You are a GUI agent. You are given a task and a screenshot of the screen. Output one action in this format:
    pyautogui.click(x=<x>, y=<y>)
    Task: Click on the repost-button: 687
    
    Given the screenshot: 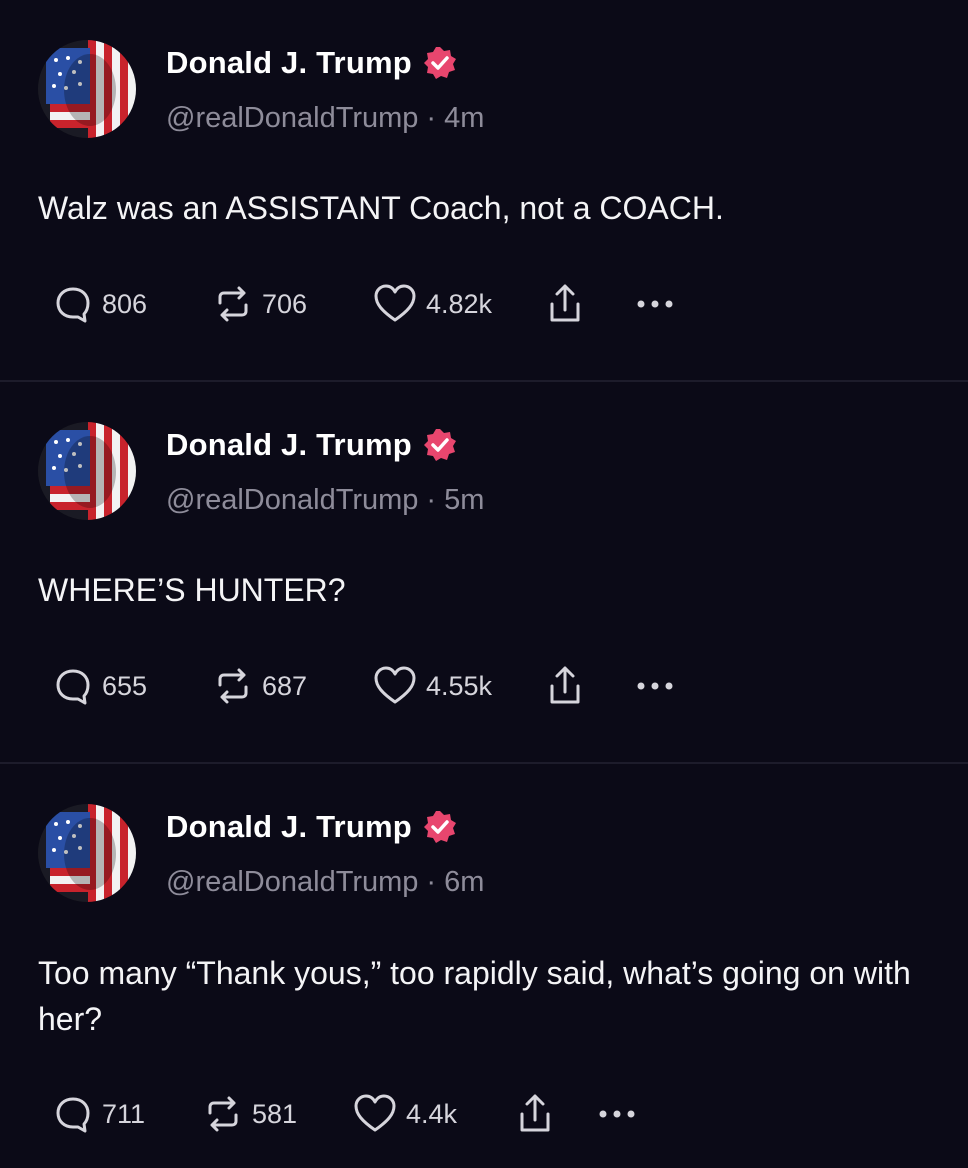 What is the action you would take?
    pyautogui.click(x=292, y=686)
    